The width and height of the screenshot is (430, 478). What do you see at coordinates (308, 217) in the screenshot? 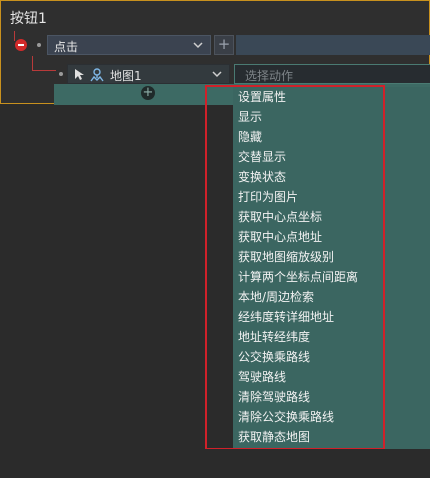
I see `menu-item-get-center-coords: 获取中心点坐标` at bounding box center [308, 217].